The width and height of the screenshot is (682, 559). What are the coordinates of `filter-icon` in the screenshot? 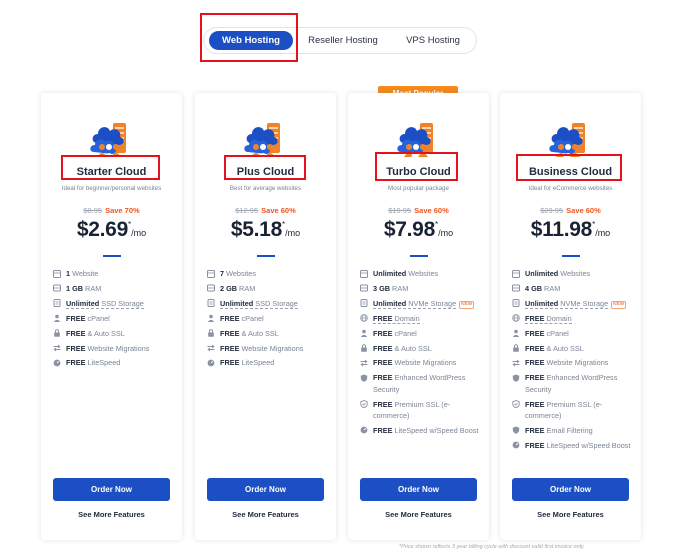 It's located at (516, 430).